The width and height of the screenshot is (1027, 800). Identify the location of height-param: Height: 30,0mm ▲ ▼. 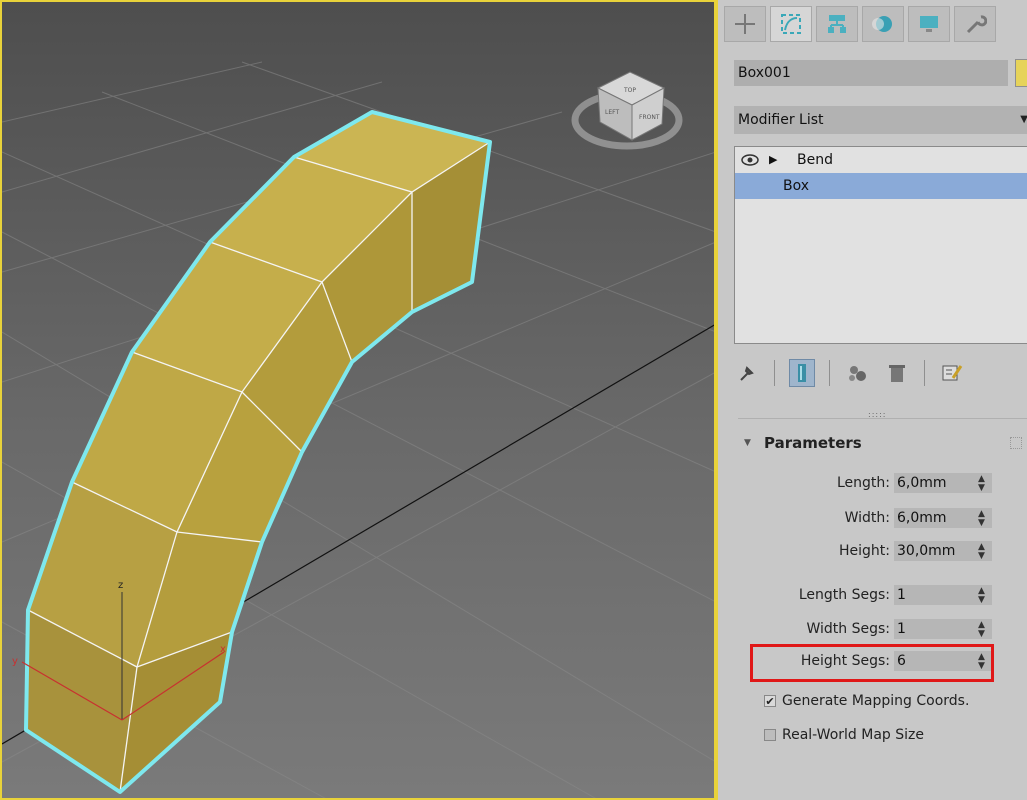
(864, 551).